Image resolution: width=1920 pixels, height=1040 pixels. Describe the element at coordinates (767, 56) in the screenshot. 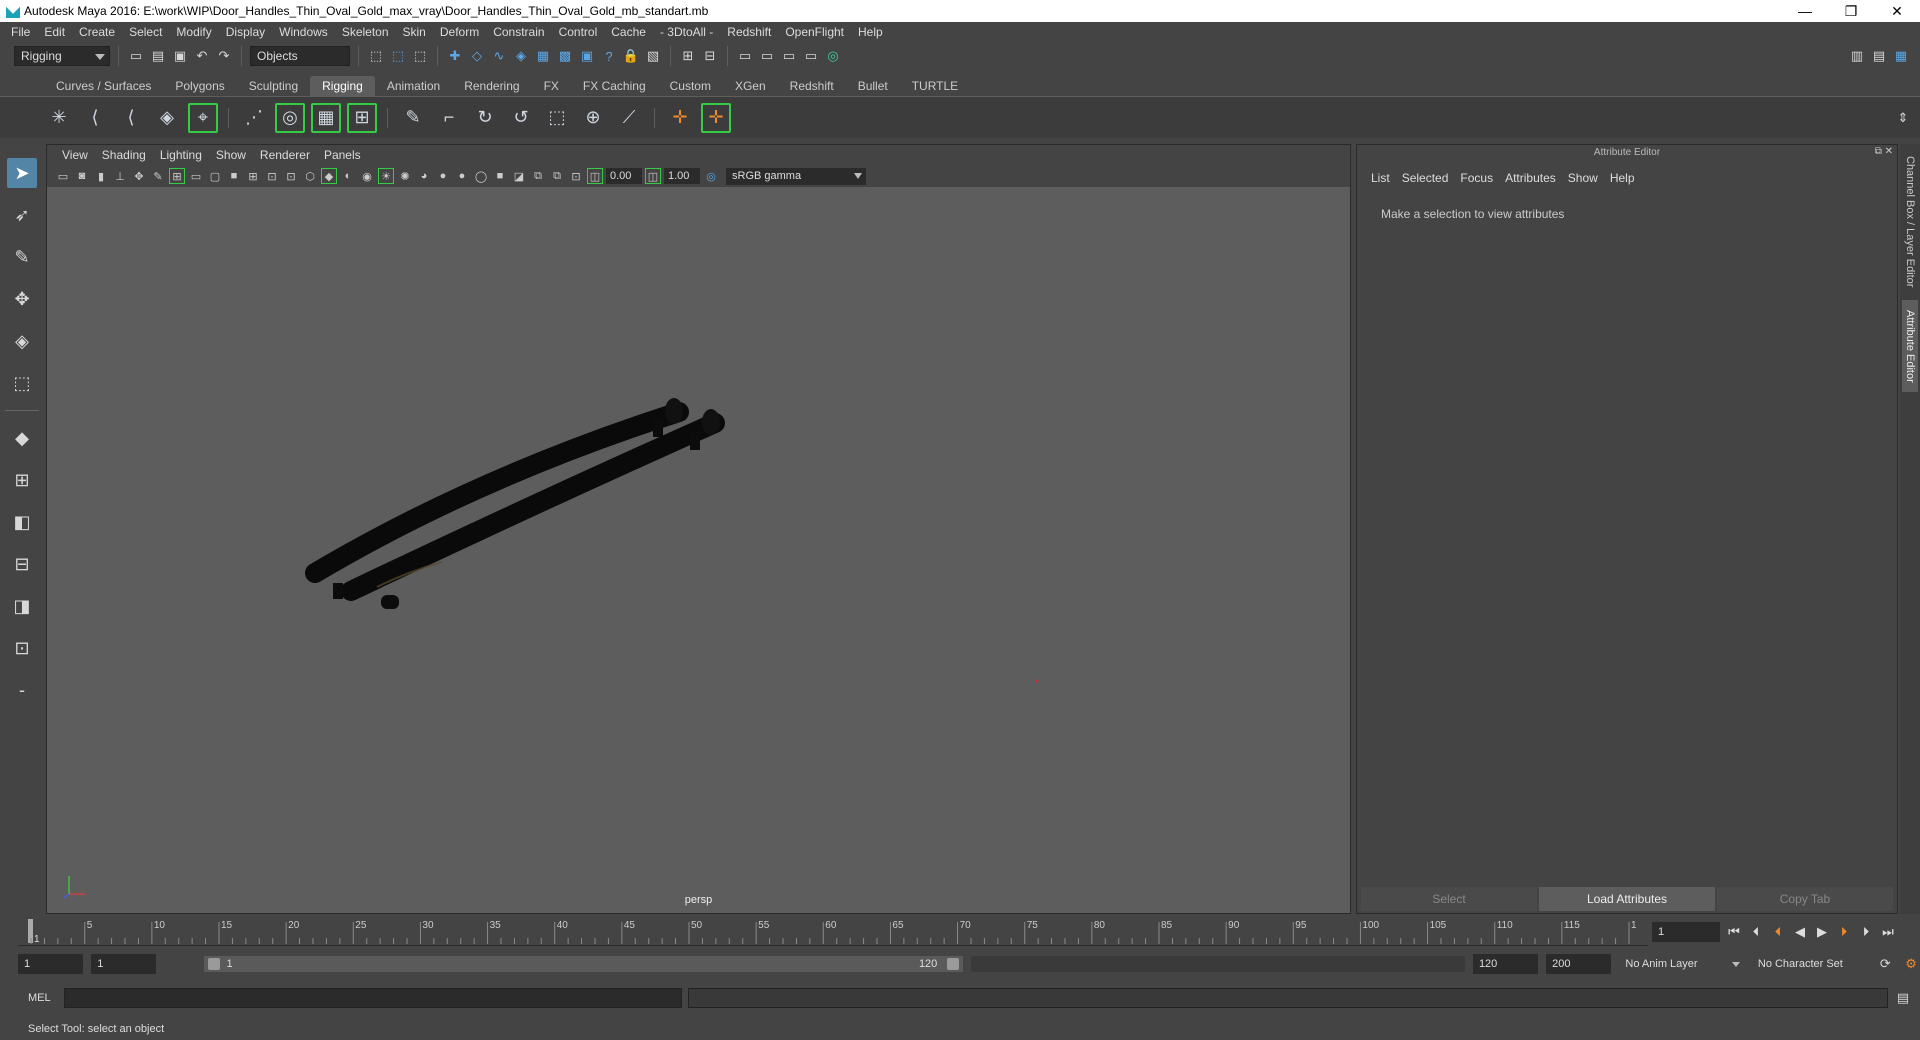

I see `render-view-icon: ▭` at that location.